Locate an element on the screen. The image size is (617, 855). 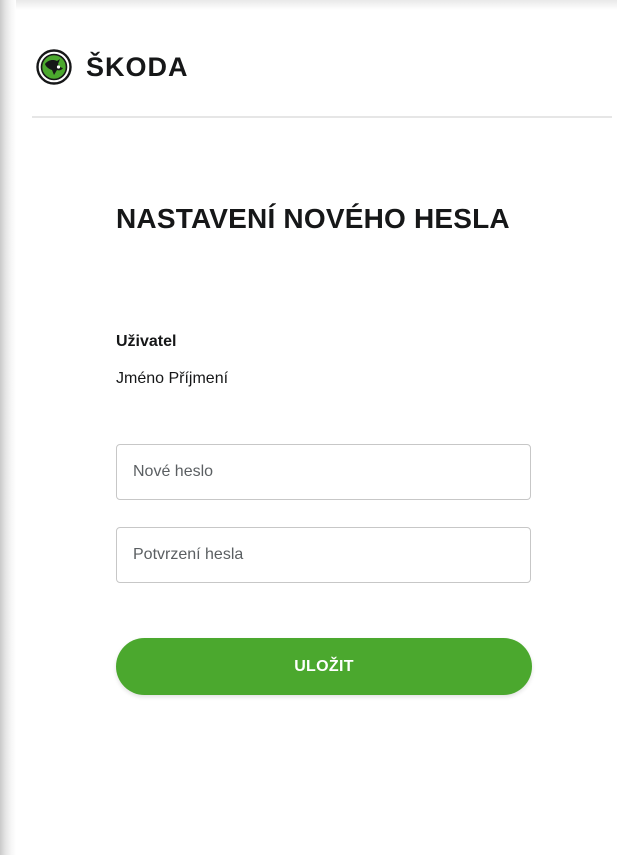
brand-name: ŠKODA is located at coordinates (137, 67).